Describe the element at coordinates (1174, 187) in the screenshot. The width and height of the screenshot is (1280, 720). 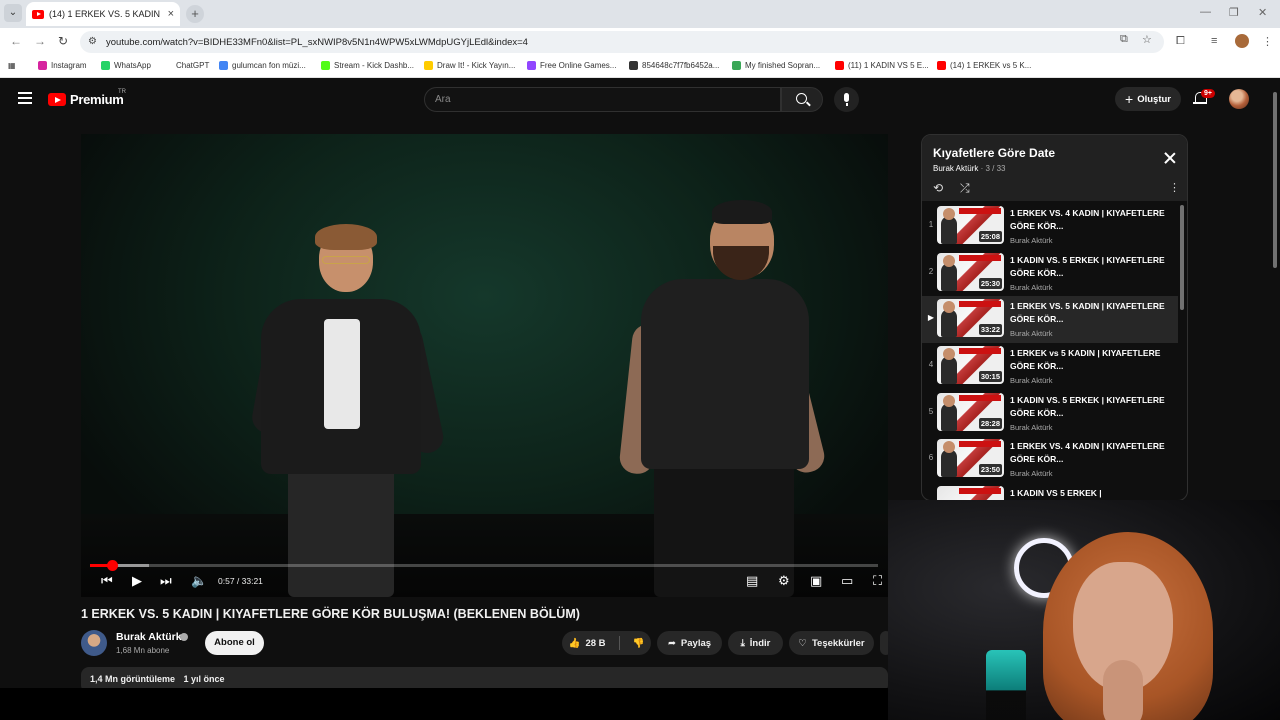
I see `playlist-more-icon: ⋮` at that location.